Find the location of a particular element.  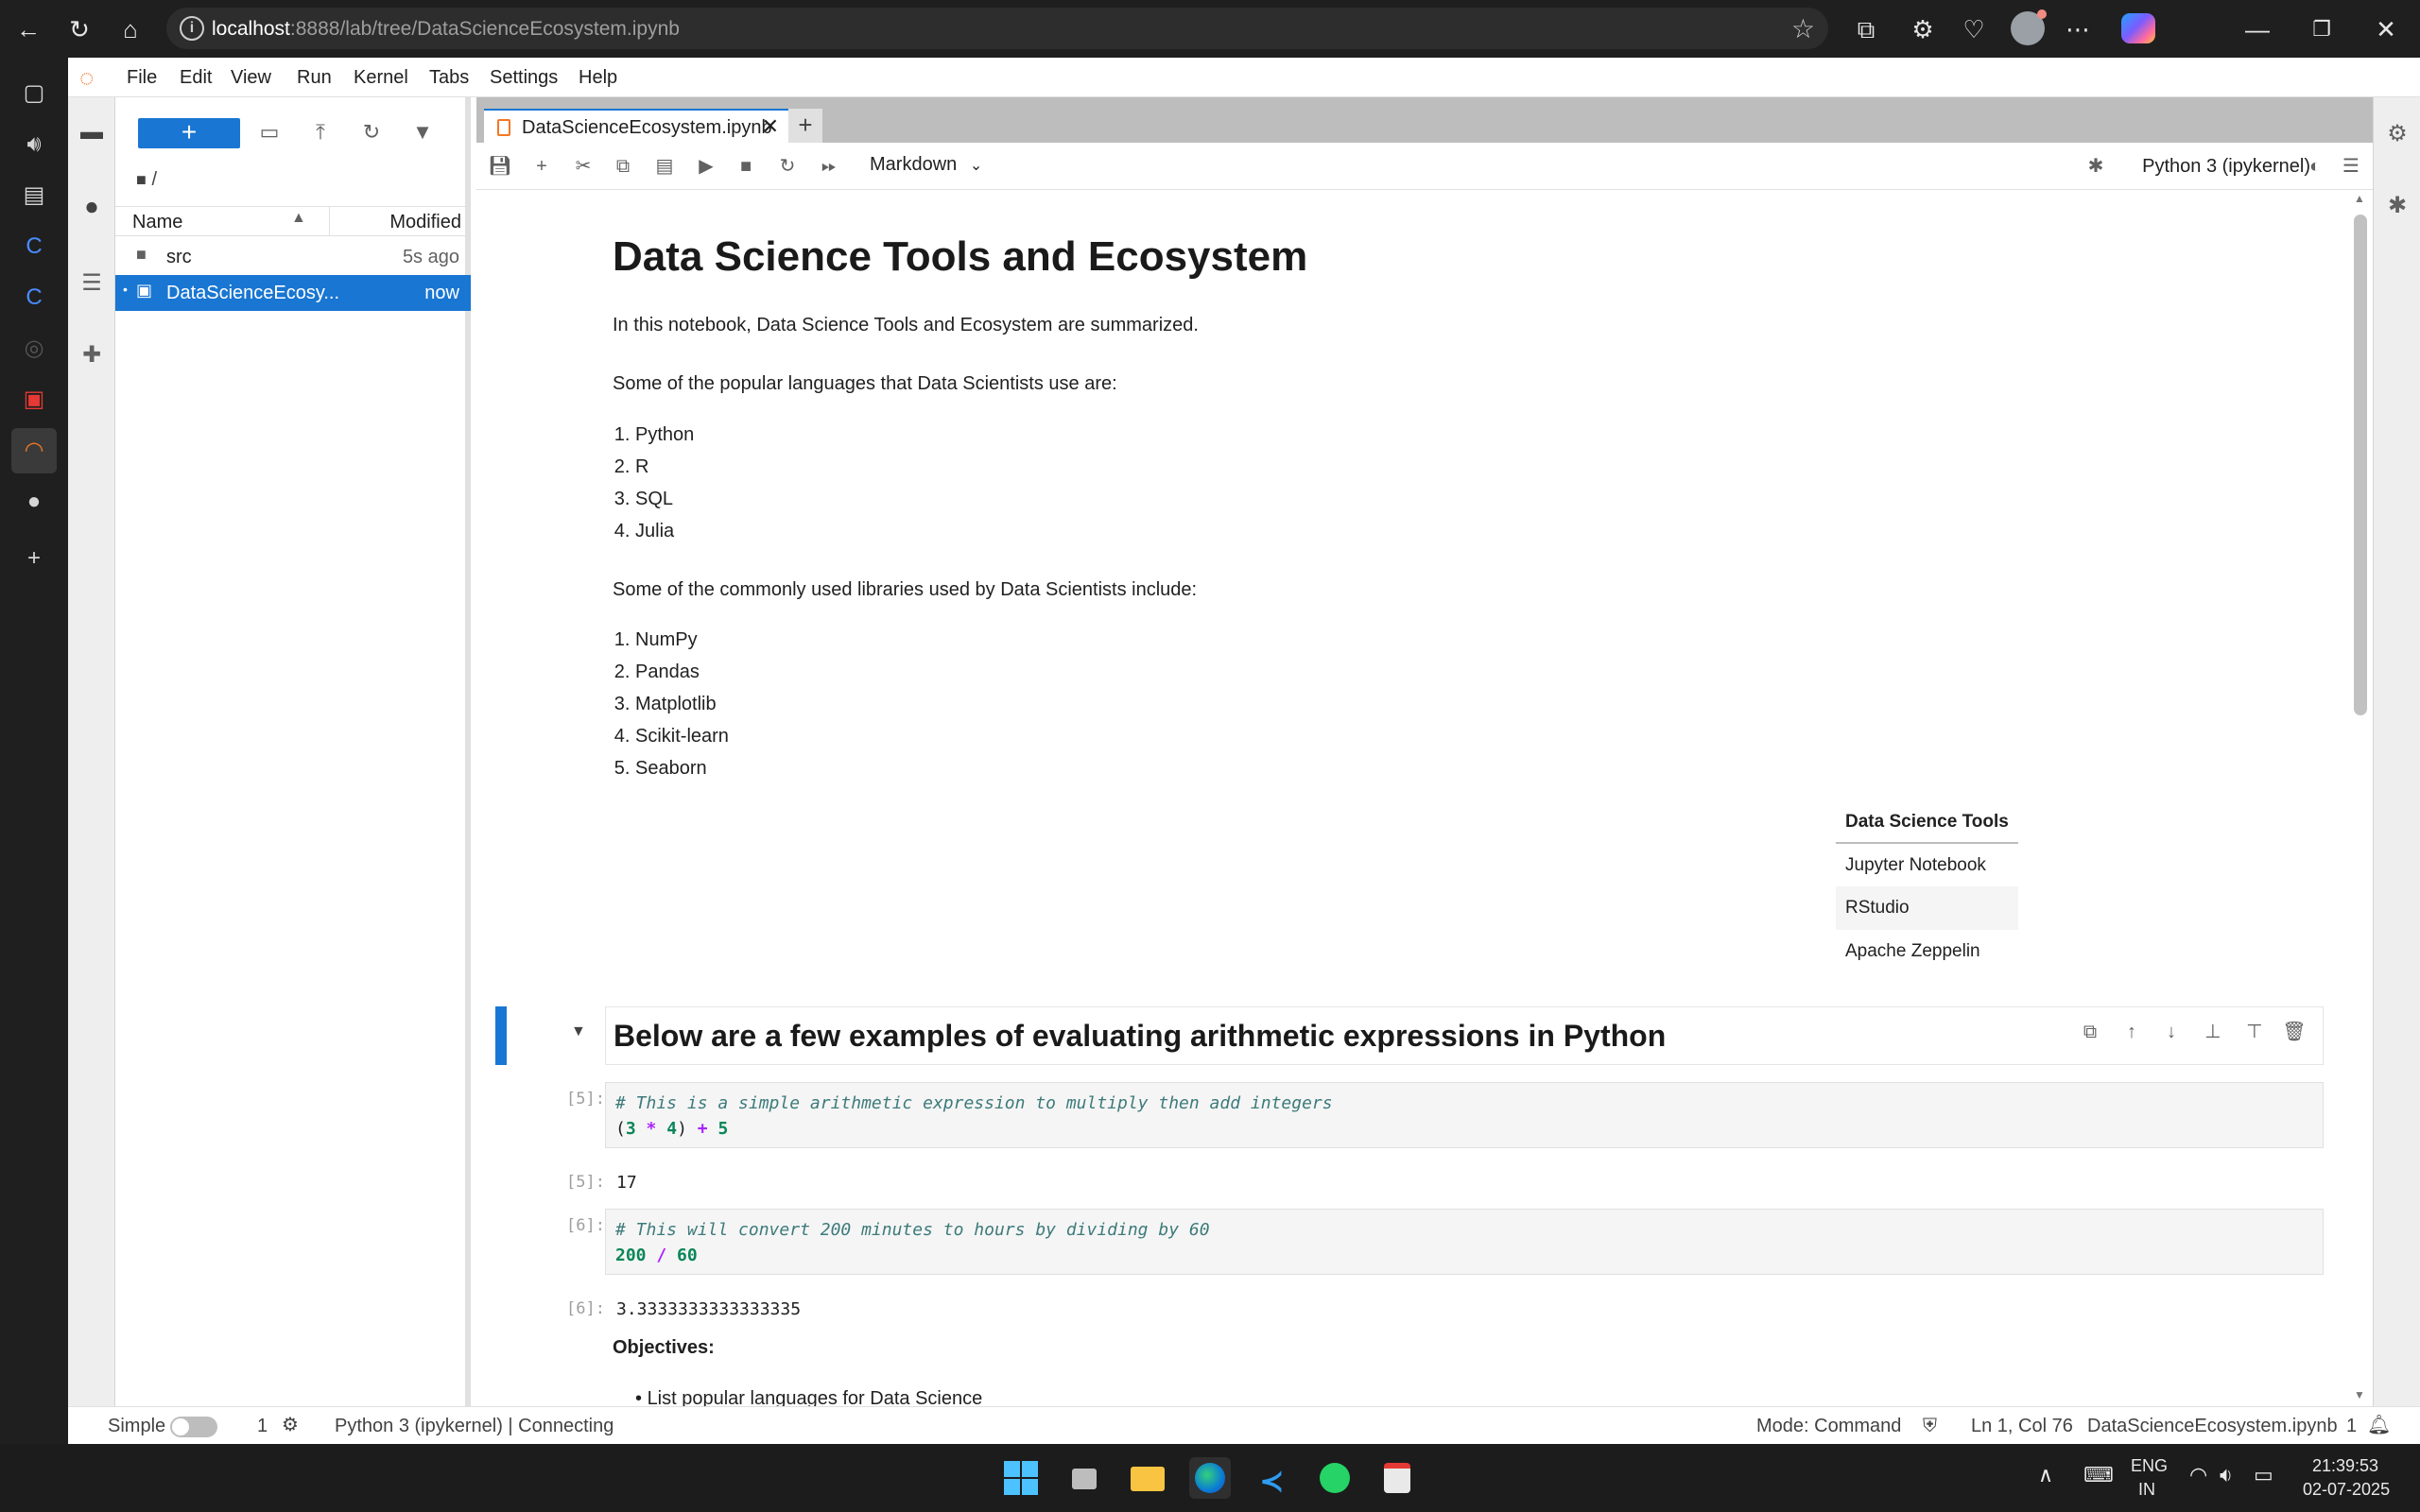

new-launcher-button: + is located at coordinates (189, 133).